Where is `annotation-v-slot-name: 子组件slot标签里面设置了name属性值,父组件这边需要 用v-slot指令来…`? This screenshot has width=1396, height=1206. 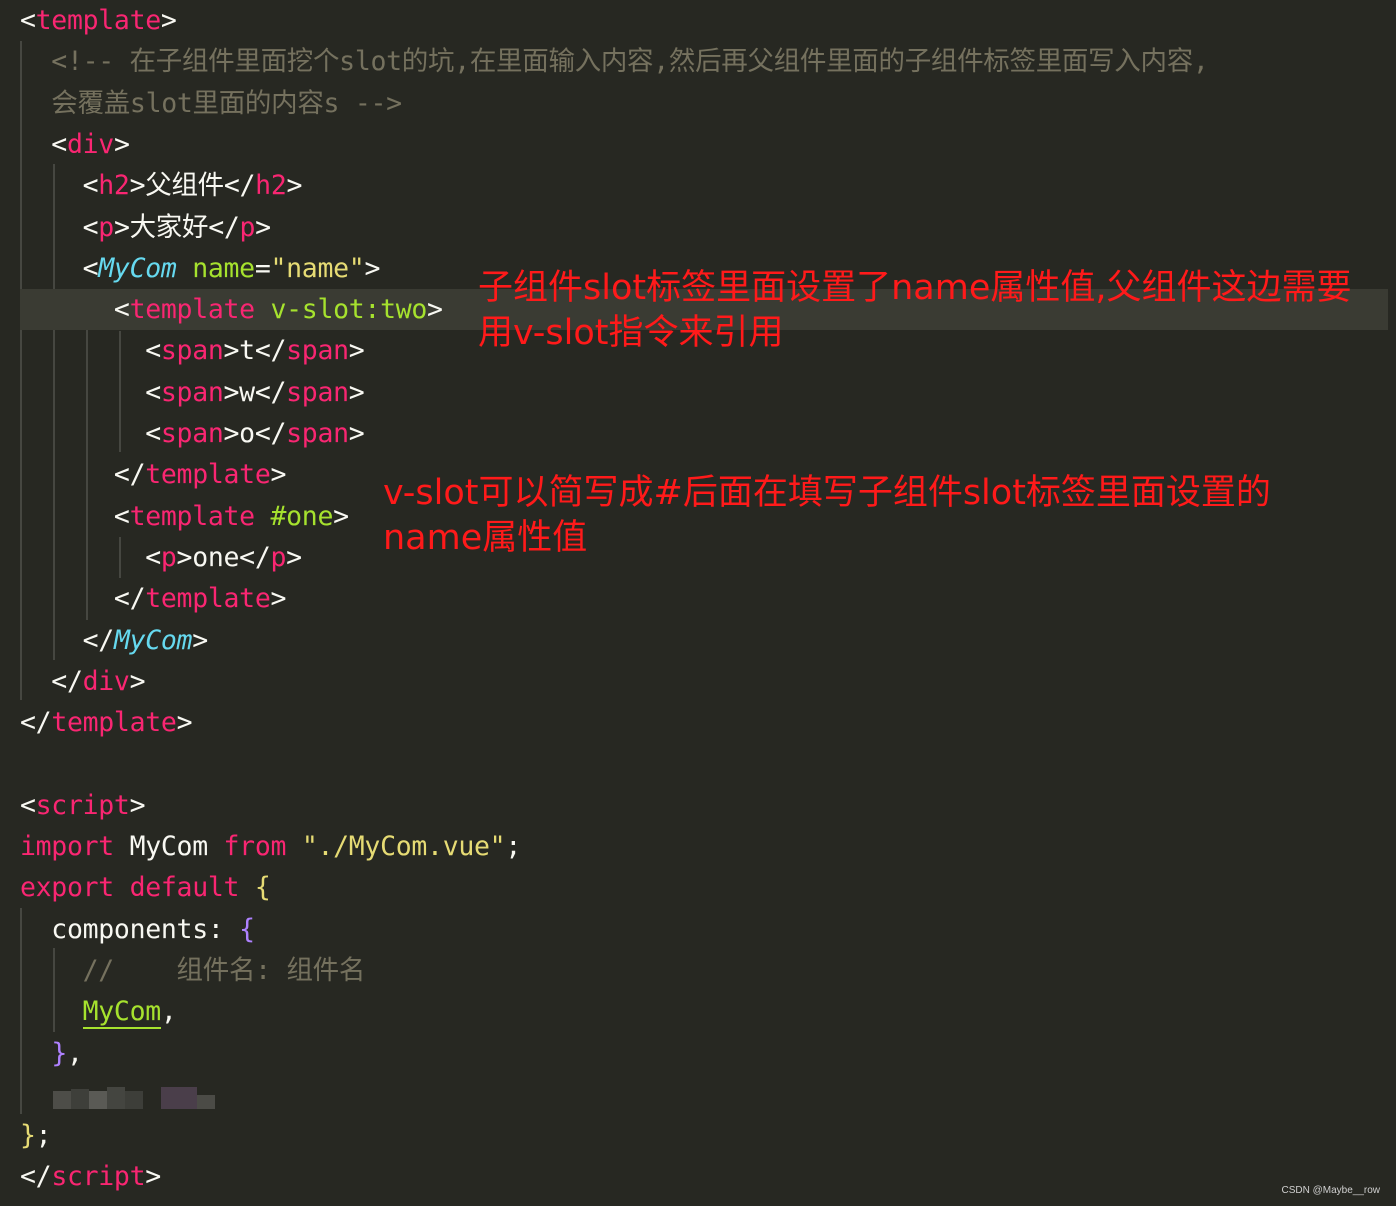 annotation-v-slot-name: 子组件slot标签里面设置了name属性值,父组件这边需要 用v-slot指令来… is located at coordinates (915, 310).